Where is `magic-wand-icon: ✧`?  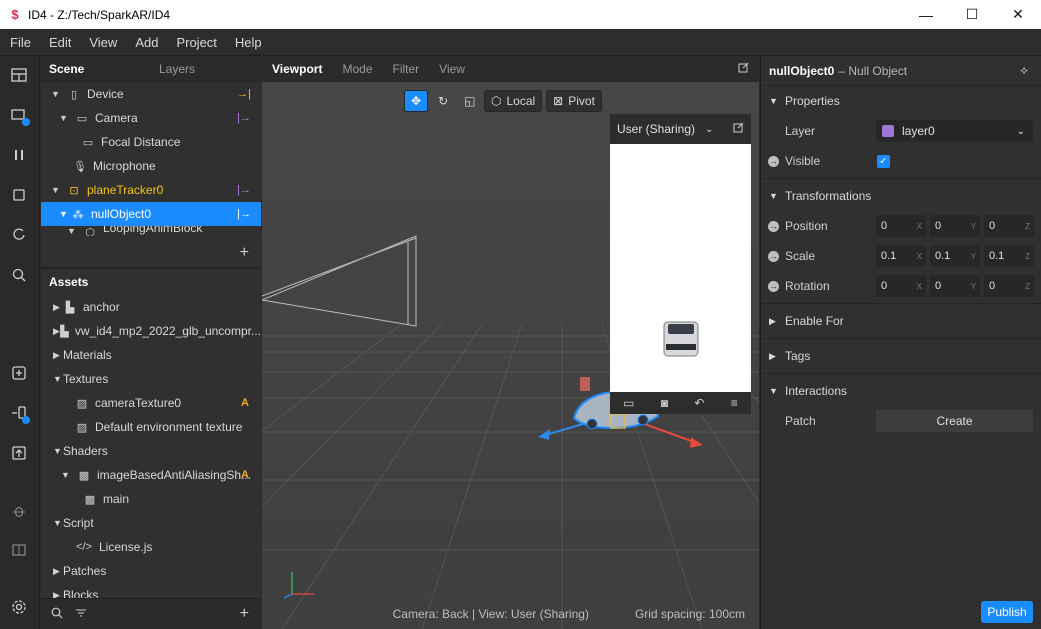
magic-wand-icon: ✧ is located at coordinates (1024, 71).